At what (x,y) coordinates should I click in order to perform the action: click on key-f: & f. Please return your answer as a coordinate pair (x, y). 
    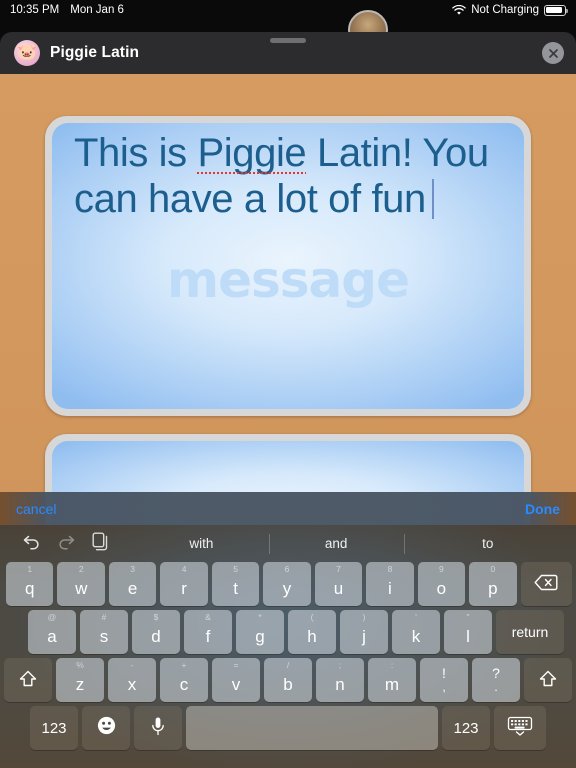
    Looking at the image, I should click on (208, 632).